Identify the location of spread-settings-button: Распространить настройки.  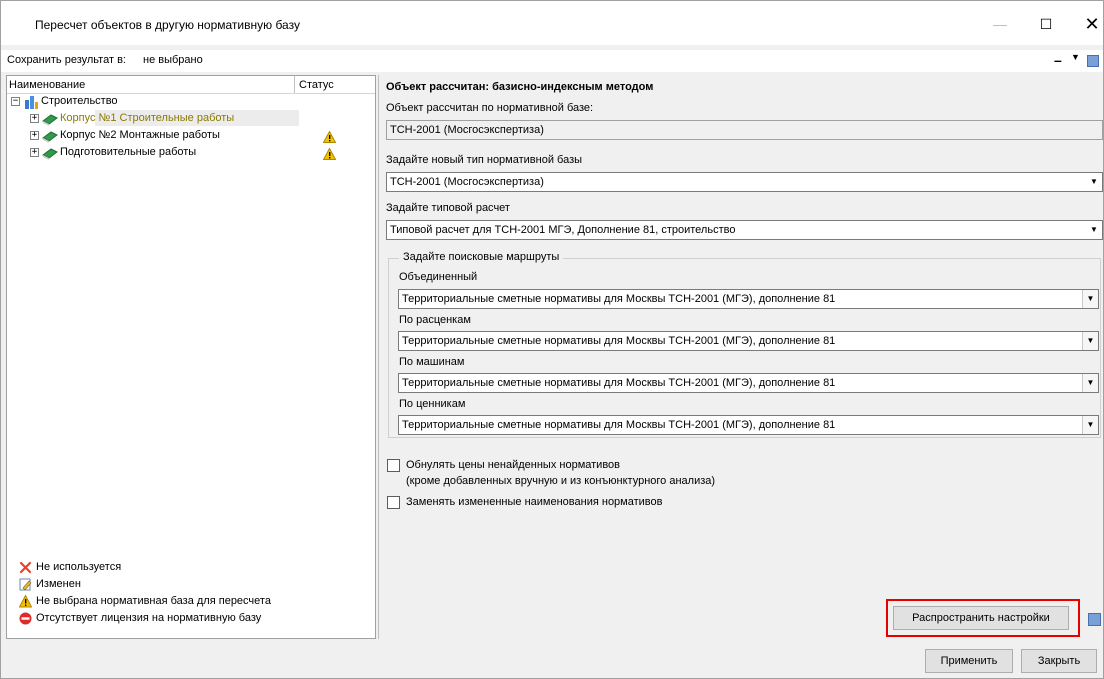
(981, 618).